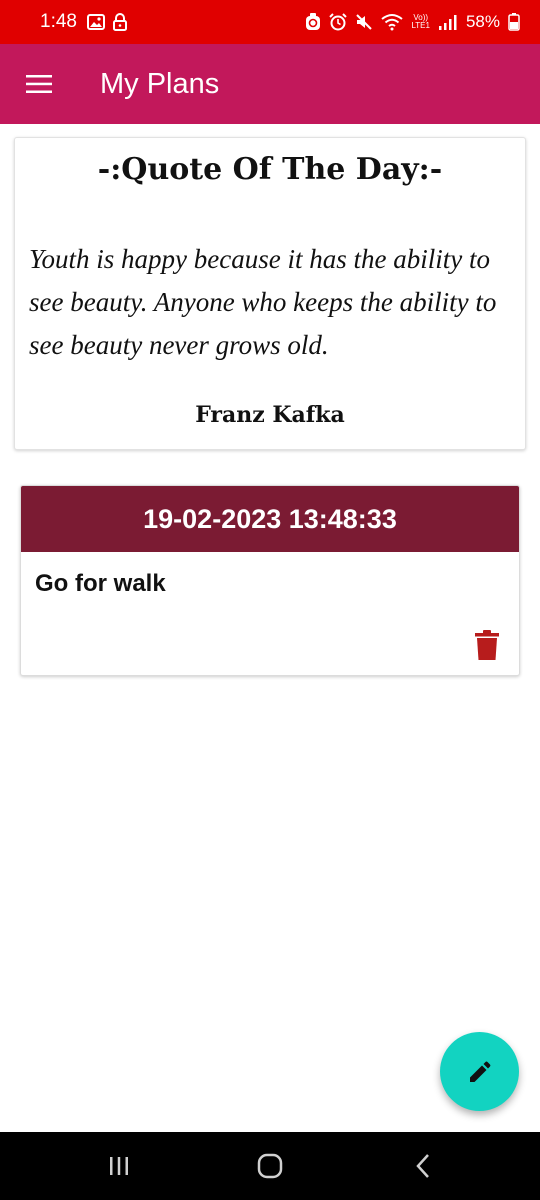 The image size is (540, 1200). Describe the element at coordinates (160, 83) in the screenshot. I see `page-title: My Plans` at that location.